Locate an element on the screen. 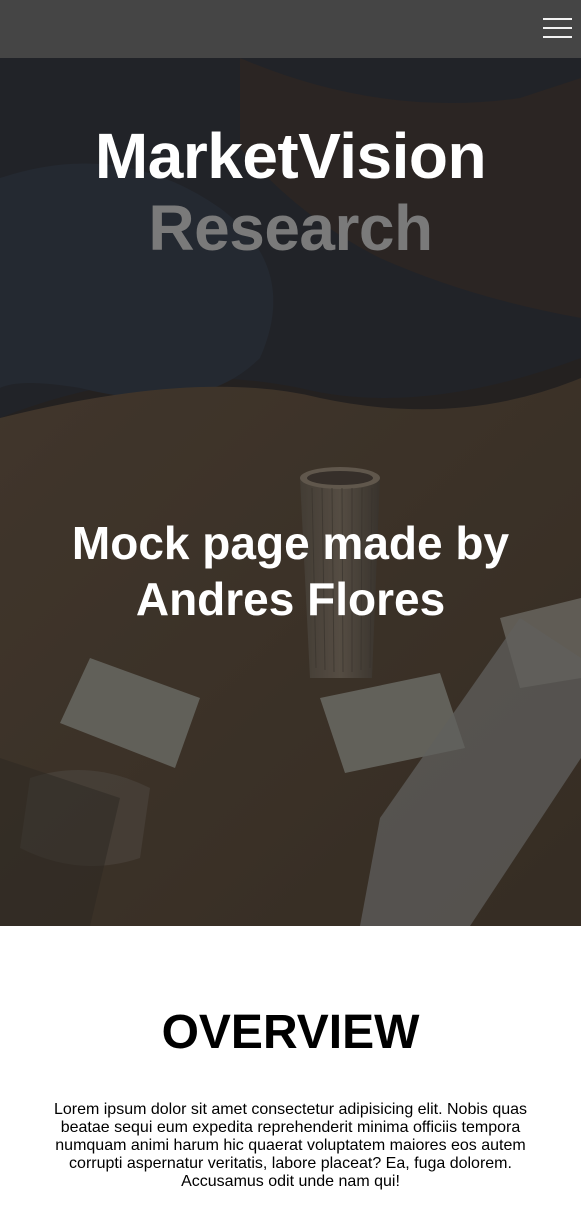 The width and height of the screenshot is (581, 1229). hero-tagline: Mock page made by Andres Flores is located at coordinates (290, 571).